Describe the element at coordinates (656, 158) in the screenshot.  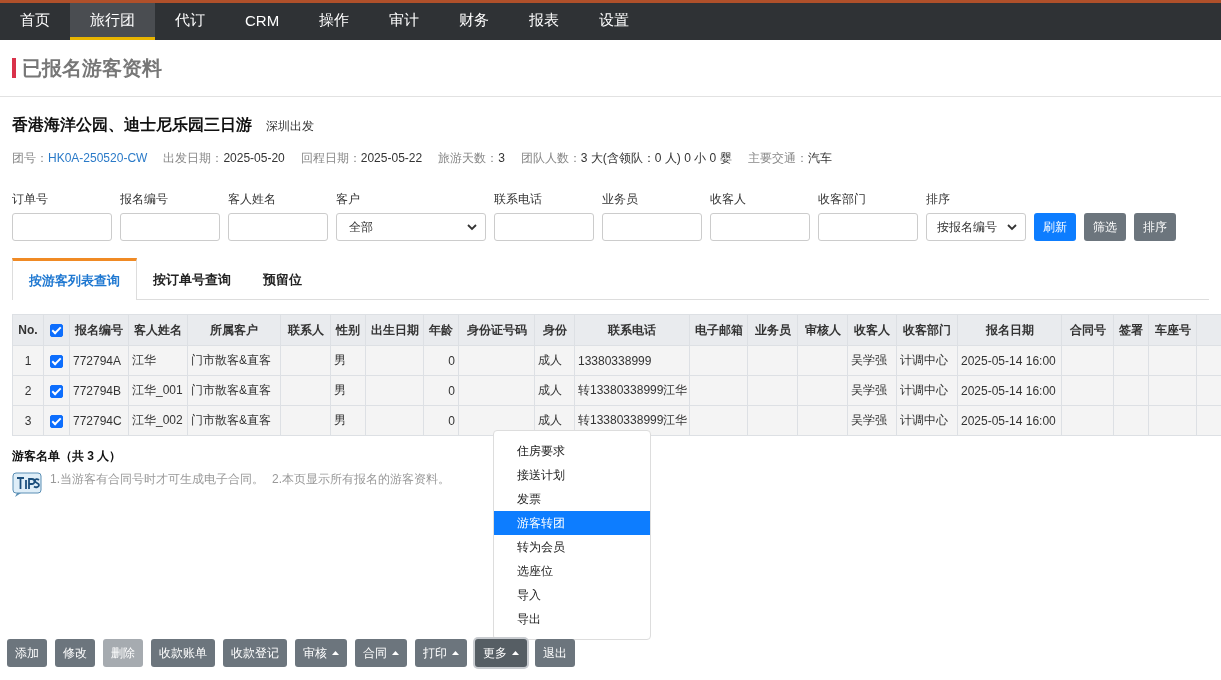
I see `info-value: 3 大(含领队：0 人) 0 小 0 婴` at that location.